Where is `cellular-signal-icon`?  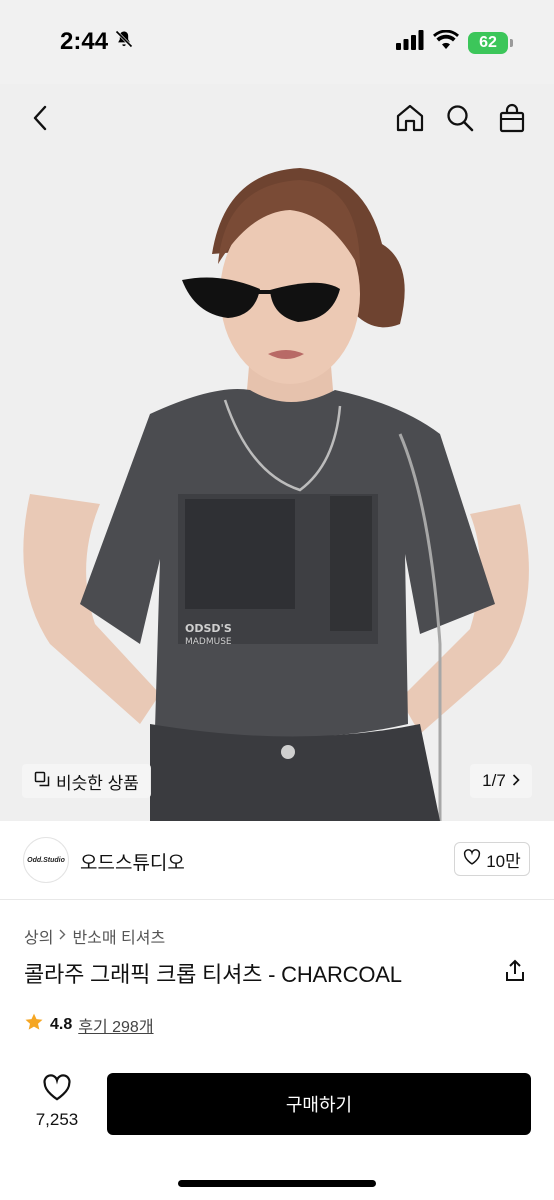
cellular-signal-icon is located at coordinates (410, 42).